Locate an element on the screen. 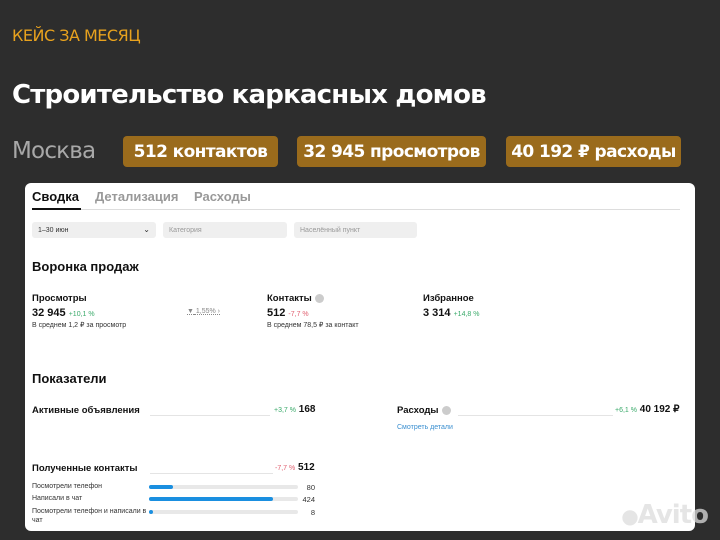  tab-divider is located at coordinates (356, 209).